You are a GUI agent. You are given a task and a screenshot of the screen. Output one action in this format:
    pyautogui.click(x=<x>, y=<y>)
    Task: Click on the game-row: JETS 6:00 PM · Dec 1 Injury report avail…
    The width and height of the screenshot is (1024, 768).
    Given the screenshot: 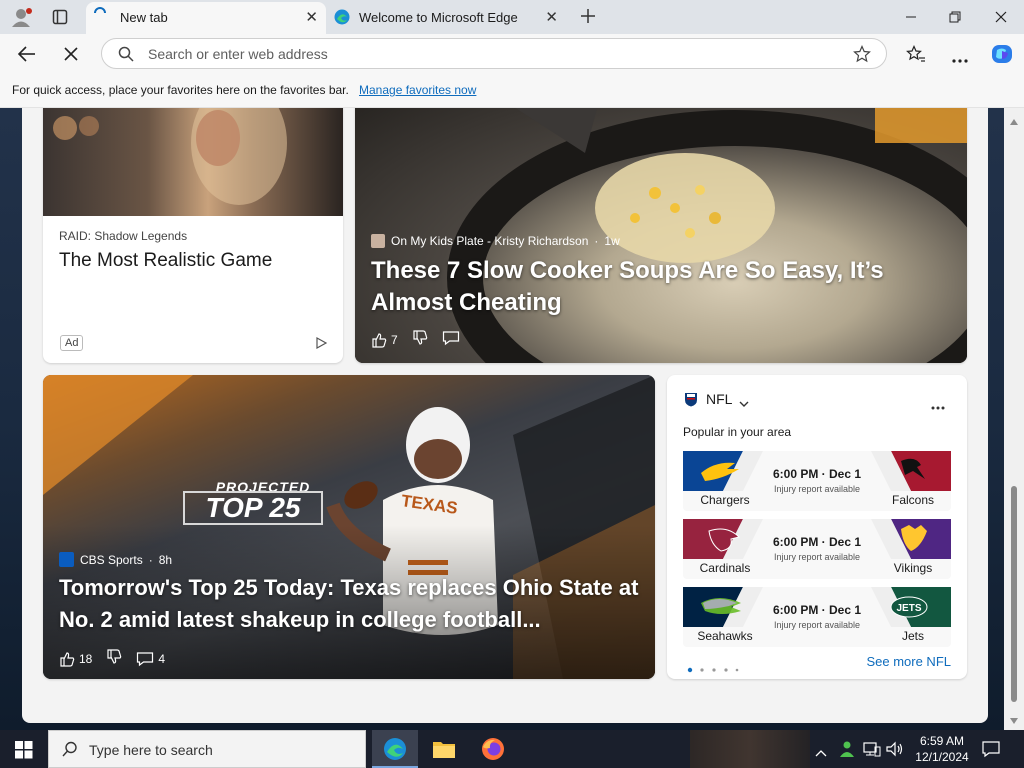 What is the action you would take?
    pyautogui.click(x=817, y=617)
    